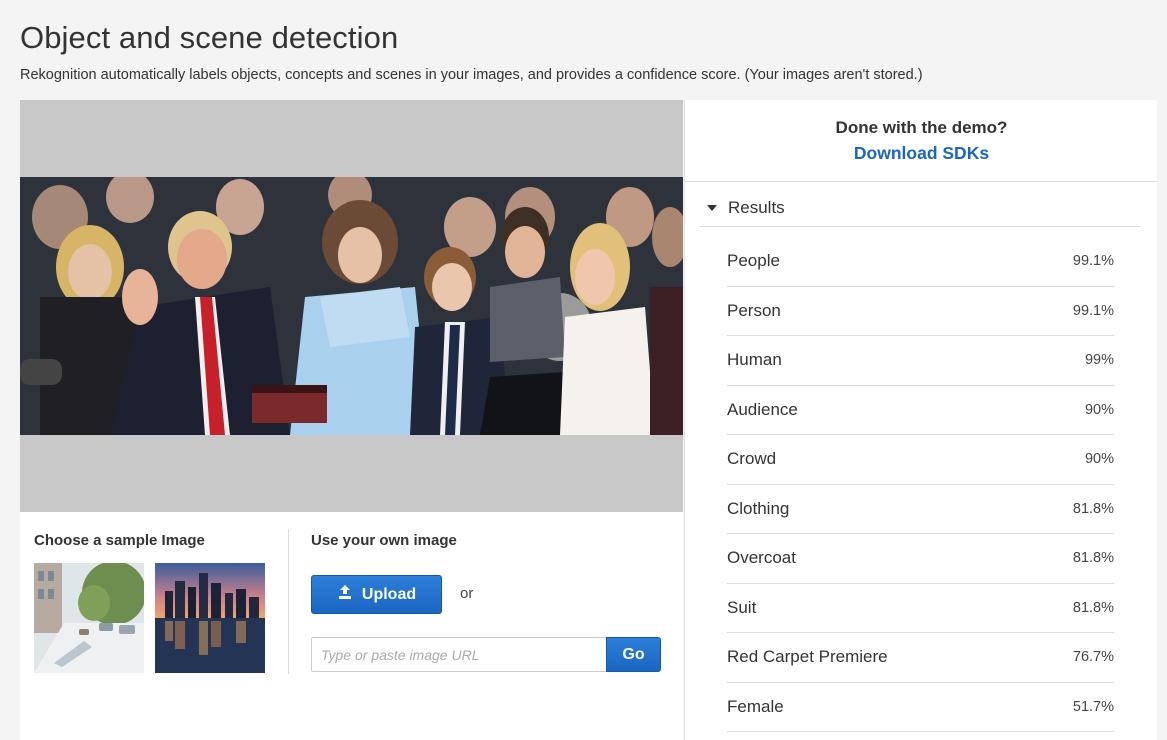 The width and height of the screenshot is (1167, 740). Describe the element at coordinates (920, 410) in the screenshot. I see `result-row: Audience 90%` at that location.